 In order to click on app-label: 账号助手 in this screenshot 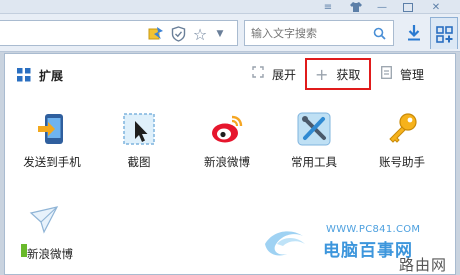, I will do `click(402, 162)`.